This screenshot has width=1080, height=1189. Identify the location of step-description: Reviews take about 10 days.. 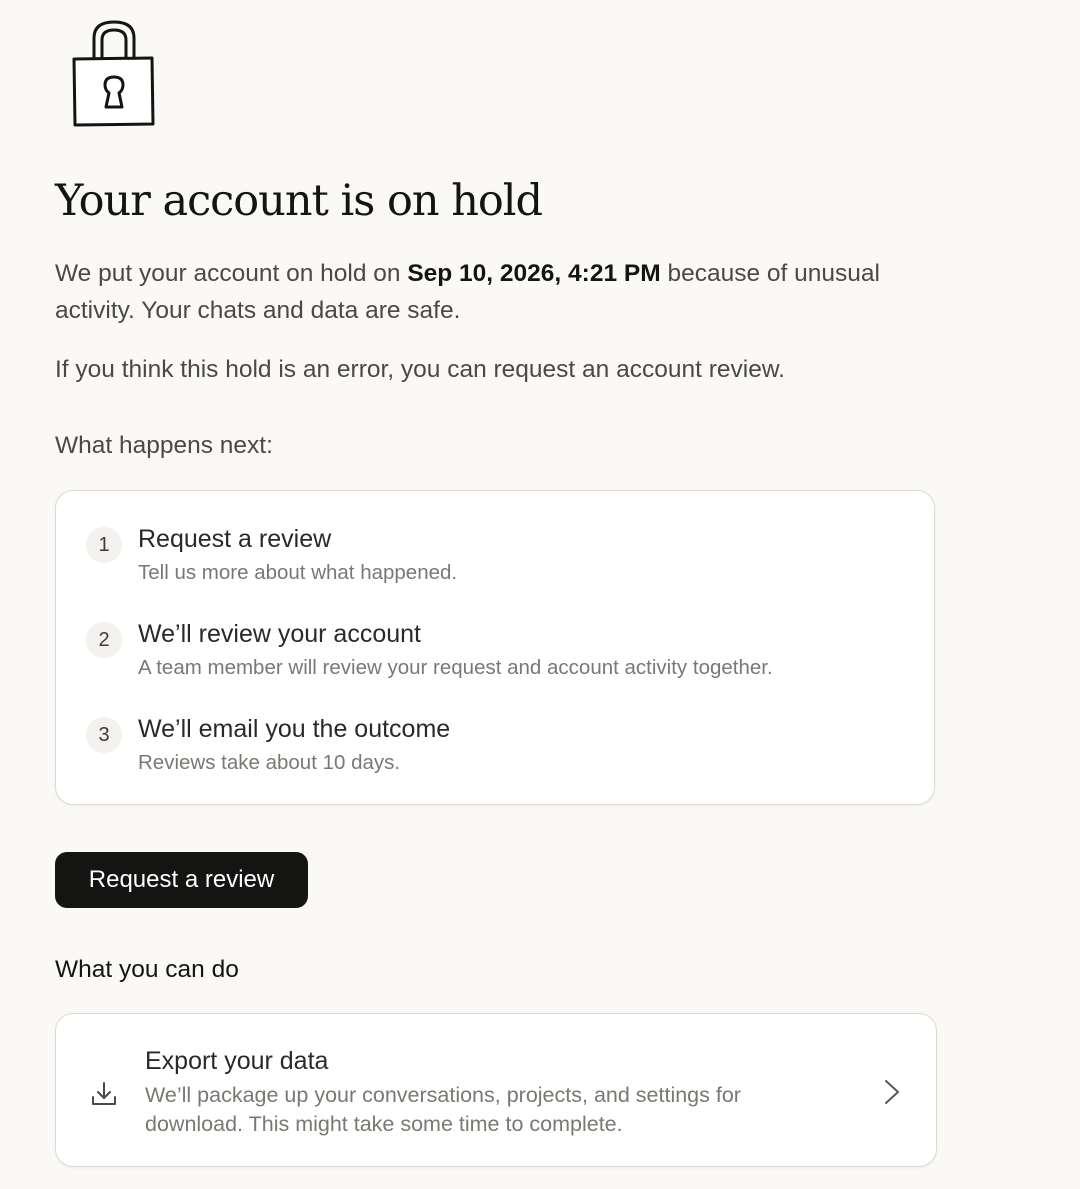
(269, 762).